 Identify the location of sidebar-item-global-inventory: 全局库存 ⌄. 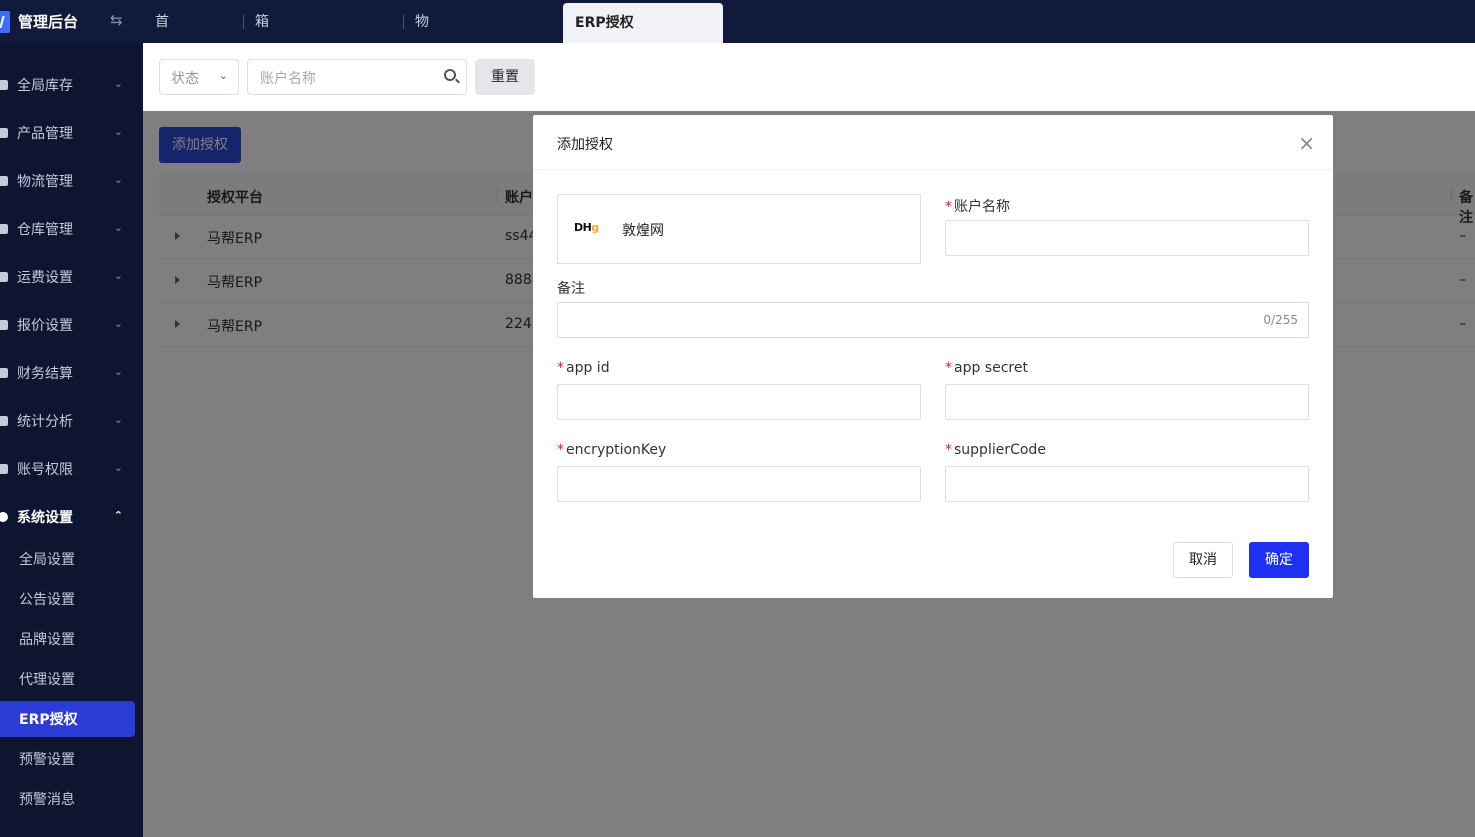
(71, 85).